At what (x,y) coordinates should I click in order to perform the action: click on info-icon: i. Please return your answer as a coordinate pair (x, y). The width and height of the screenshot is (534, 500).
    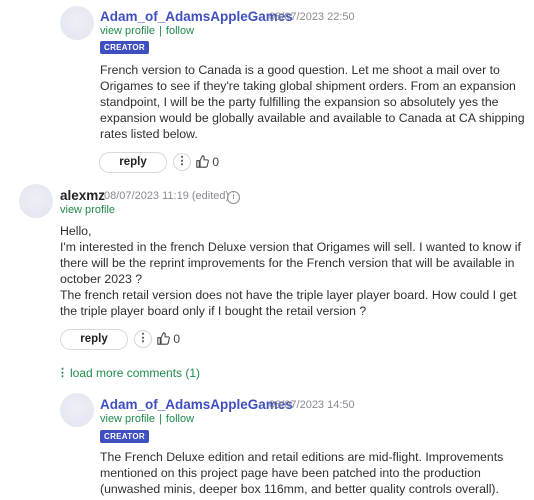
    Looking at the image, I should click on (233, 197).